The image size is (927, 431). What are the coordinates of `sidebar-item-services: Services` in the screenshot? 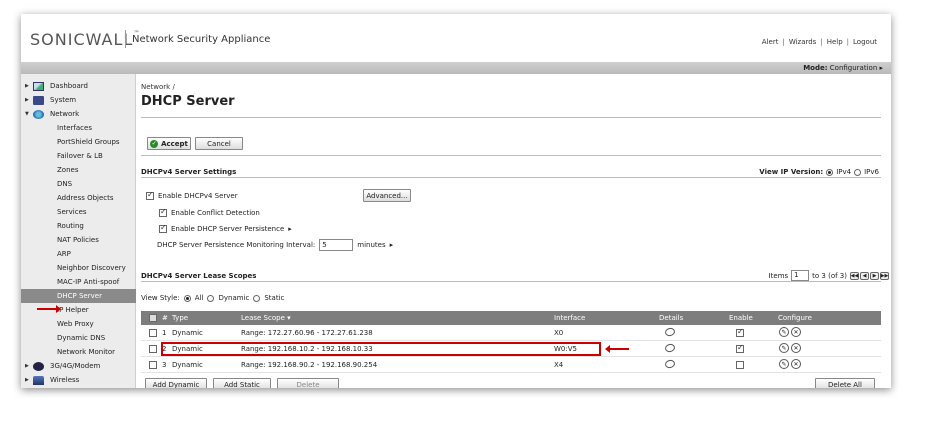 It's located at (78, 212).